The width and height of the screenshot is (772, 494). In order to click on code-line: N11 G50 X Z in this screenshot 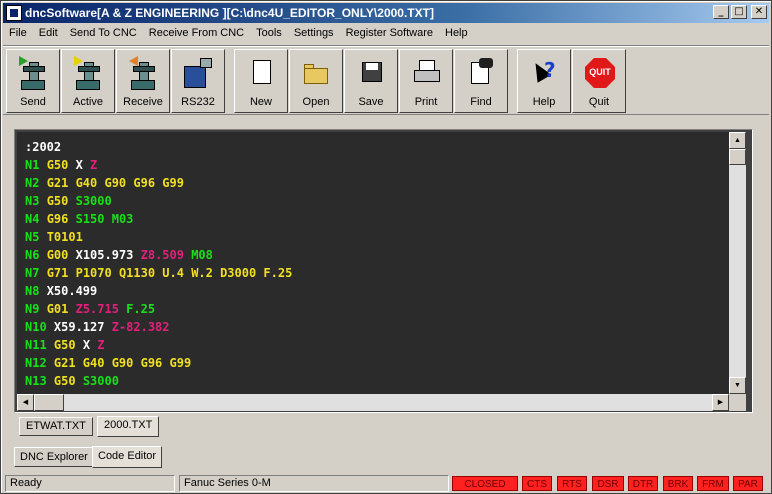, I will do `click(65, 345)`.